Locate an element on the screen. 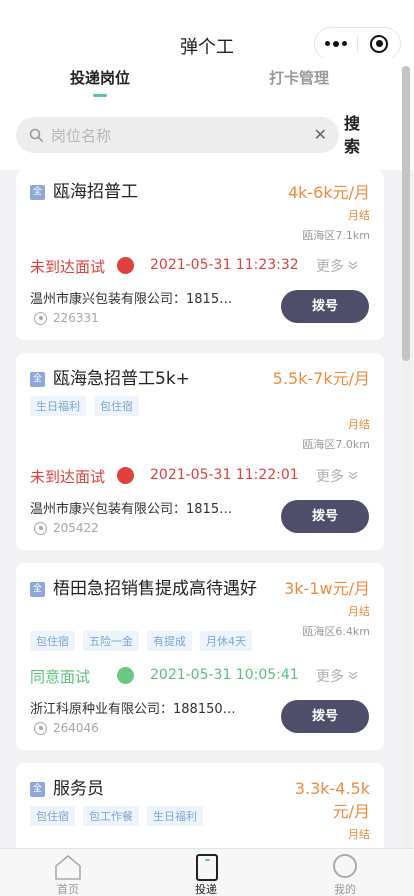  job-card: 全 服务员 3.3k-4.5k元/月 月结 包住宿 包工作餐 生日福利 is located at coordinates (200, 805).